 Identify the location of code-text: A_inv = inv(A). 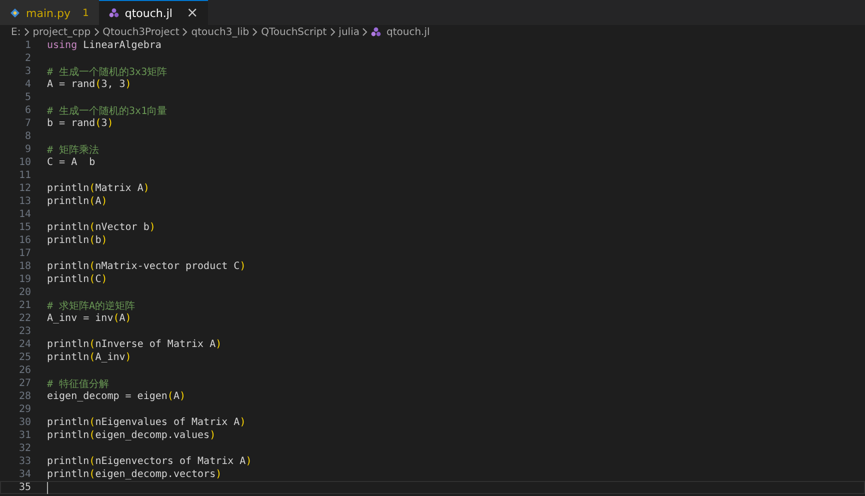
(89, 318).